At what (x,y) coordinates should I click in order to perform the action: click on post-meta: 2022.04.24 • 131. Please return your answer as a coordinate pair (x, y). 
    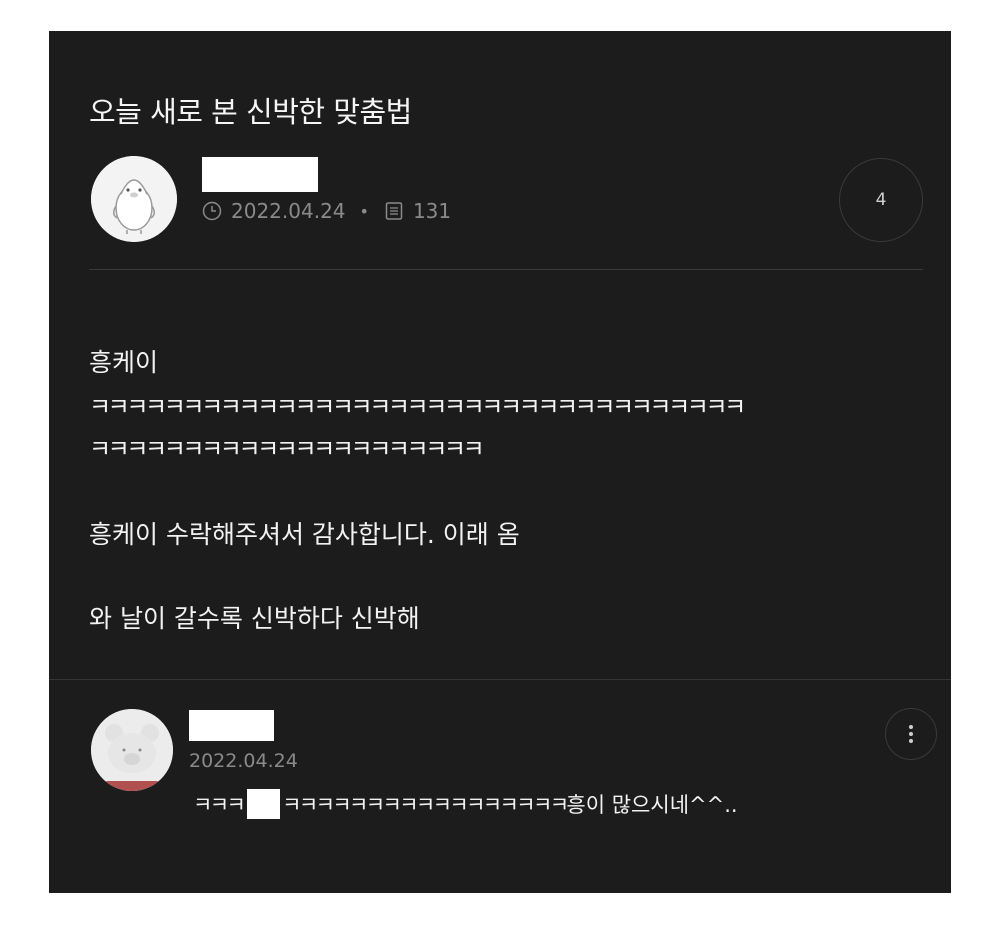
    Looking at the image, I should click on (326, 211).